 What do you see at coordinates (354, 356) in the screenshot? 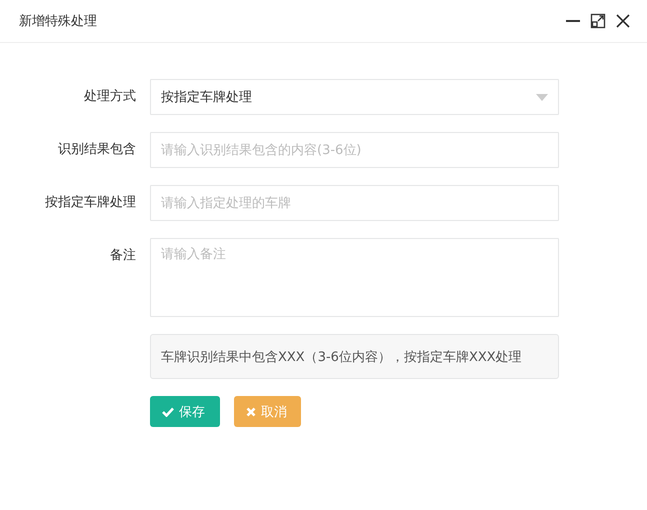
I see `hint-text: 车牌识别结果中包含XXX（3-6位内容），按指定车牌XXX处理` at bounding box center [354, 356].